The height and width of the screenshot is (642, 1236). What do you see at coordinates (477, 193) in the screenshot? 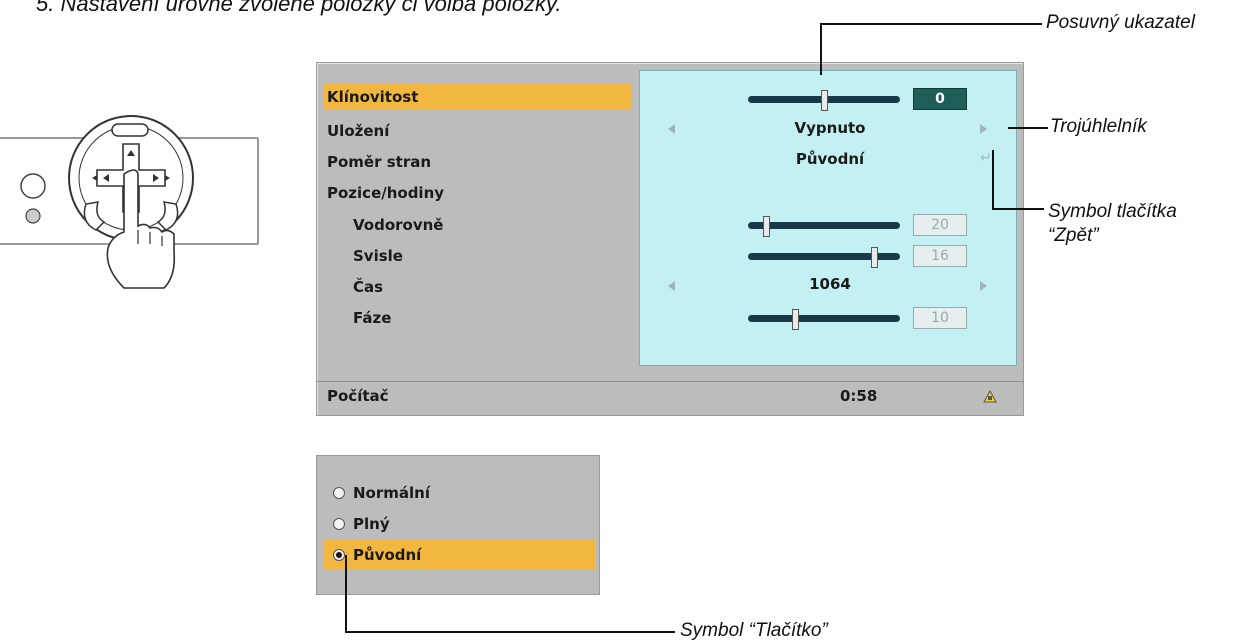
I see `menu-item-pozice-hodiny: Pozice/hodiny` at bounding box center [477, 193].